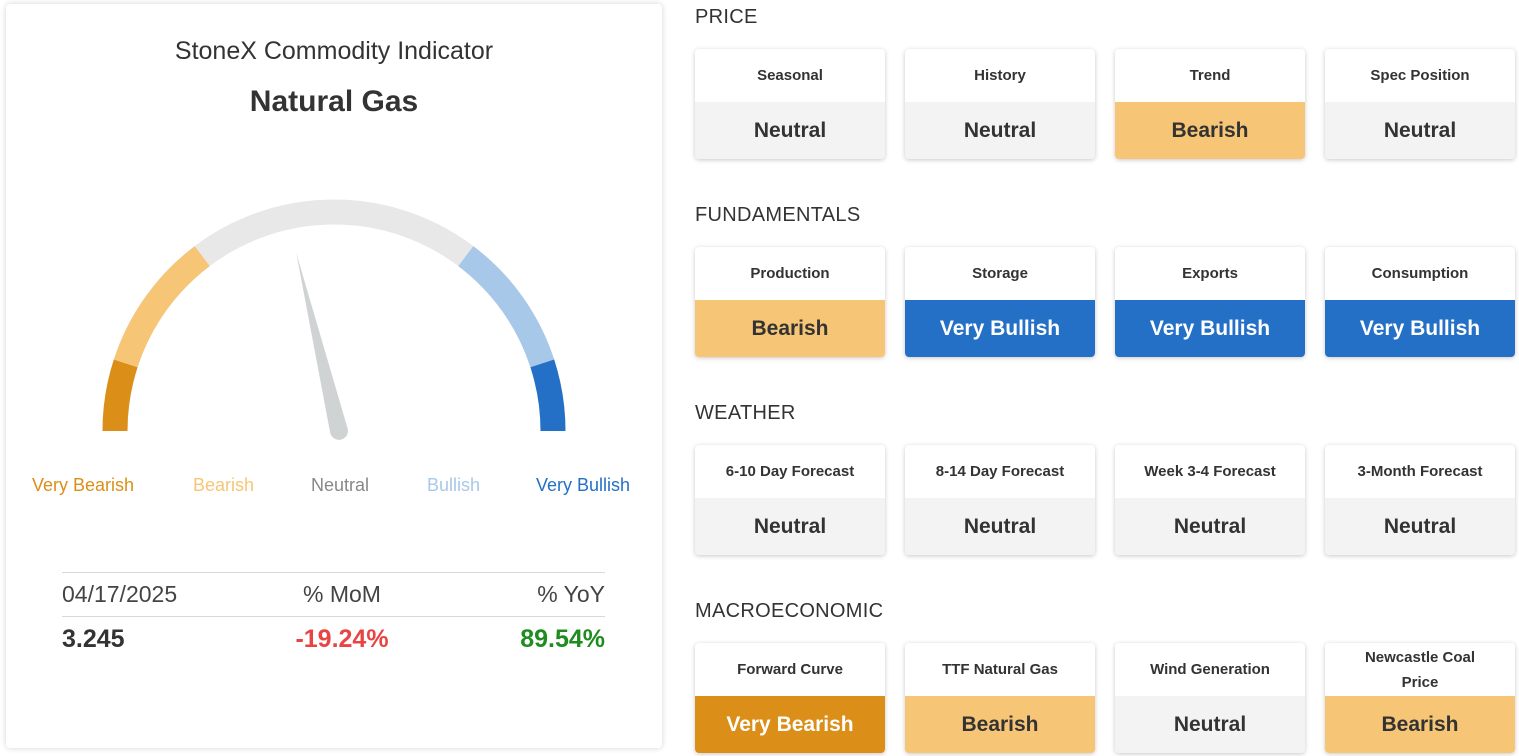 The image size is (1519, 756). Describe the element at coordinates (1420, 471) in the screenshot. I see `card-label: 3-Month Forecast` at that location.